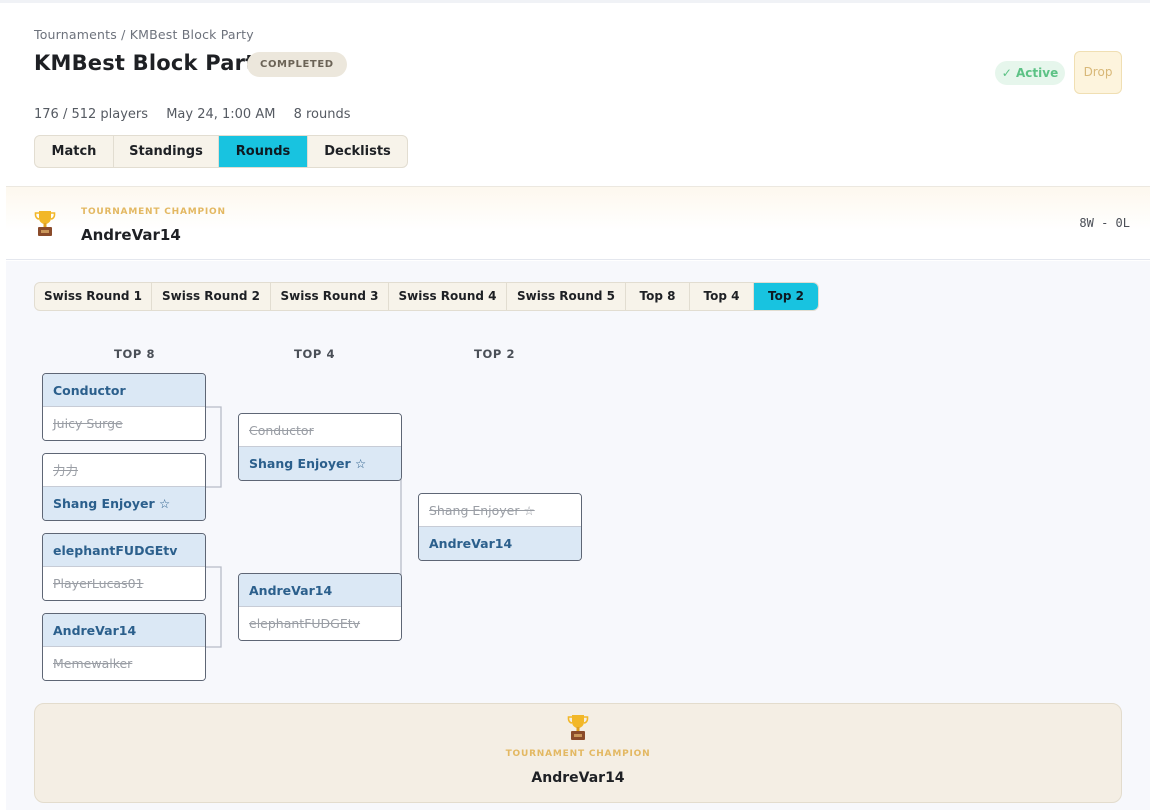 The height and width of the screenshot is (810, 1150). I want to click on tab-swiss-round-1: Swiss Round 1, so click(93, 296).